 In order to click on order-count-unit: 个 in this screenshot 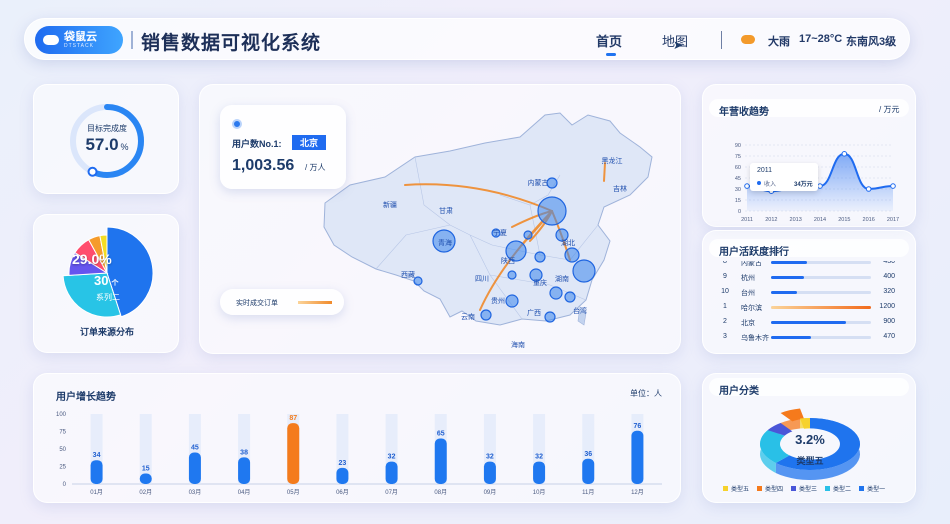, I will do `click(115, 283)`.